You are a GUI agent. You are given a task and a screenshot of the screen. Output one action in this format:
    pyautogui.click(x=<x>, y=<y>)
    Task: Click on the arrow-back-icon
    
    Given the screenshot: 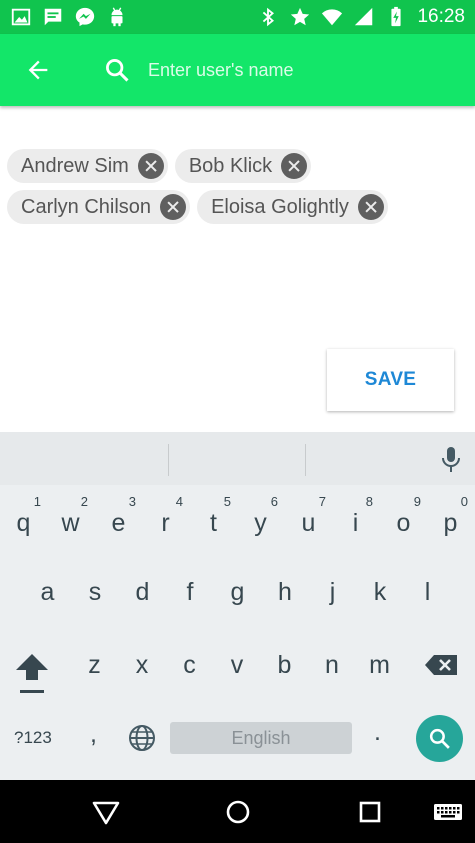 What is the action you would take?
    pyautogui.click(x=38, y=70)
    